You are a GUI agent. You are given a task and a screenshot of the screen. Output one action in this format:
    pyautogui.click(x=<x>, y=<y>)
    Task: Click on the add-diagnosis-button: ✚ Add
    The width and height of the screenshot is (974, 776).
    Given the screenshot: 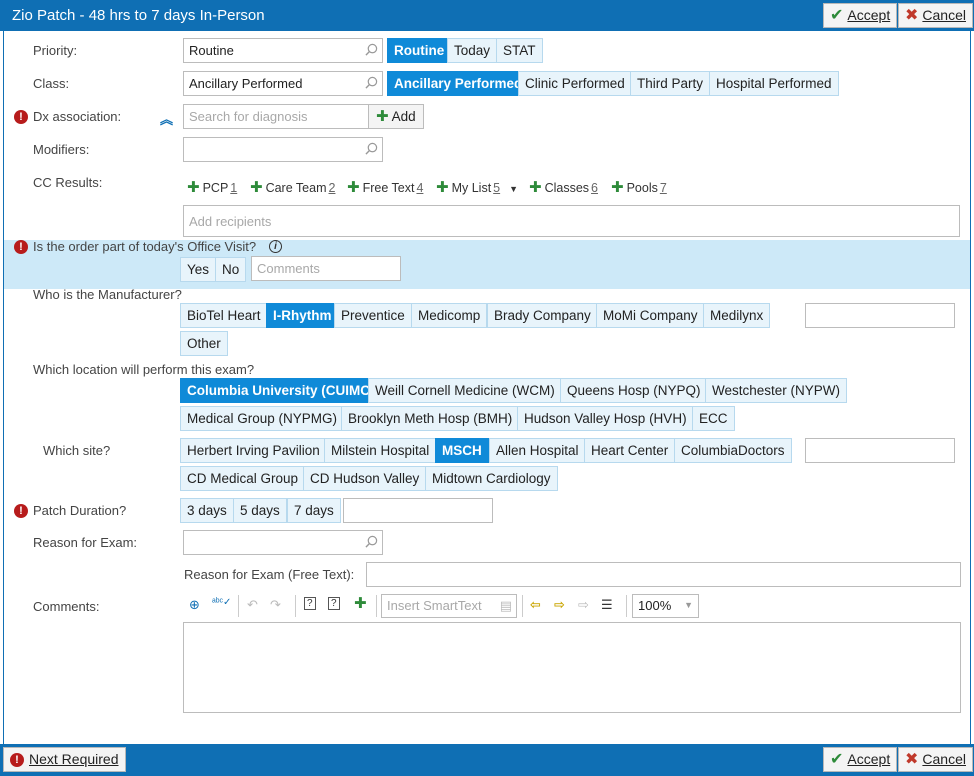 What is the action you would take?
    pyautogui.click(x=396, y=116)
    